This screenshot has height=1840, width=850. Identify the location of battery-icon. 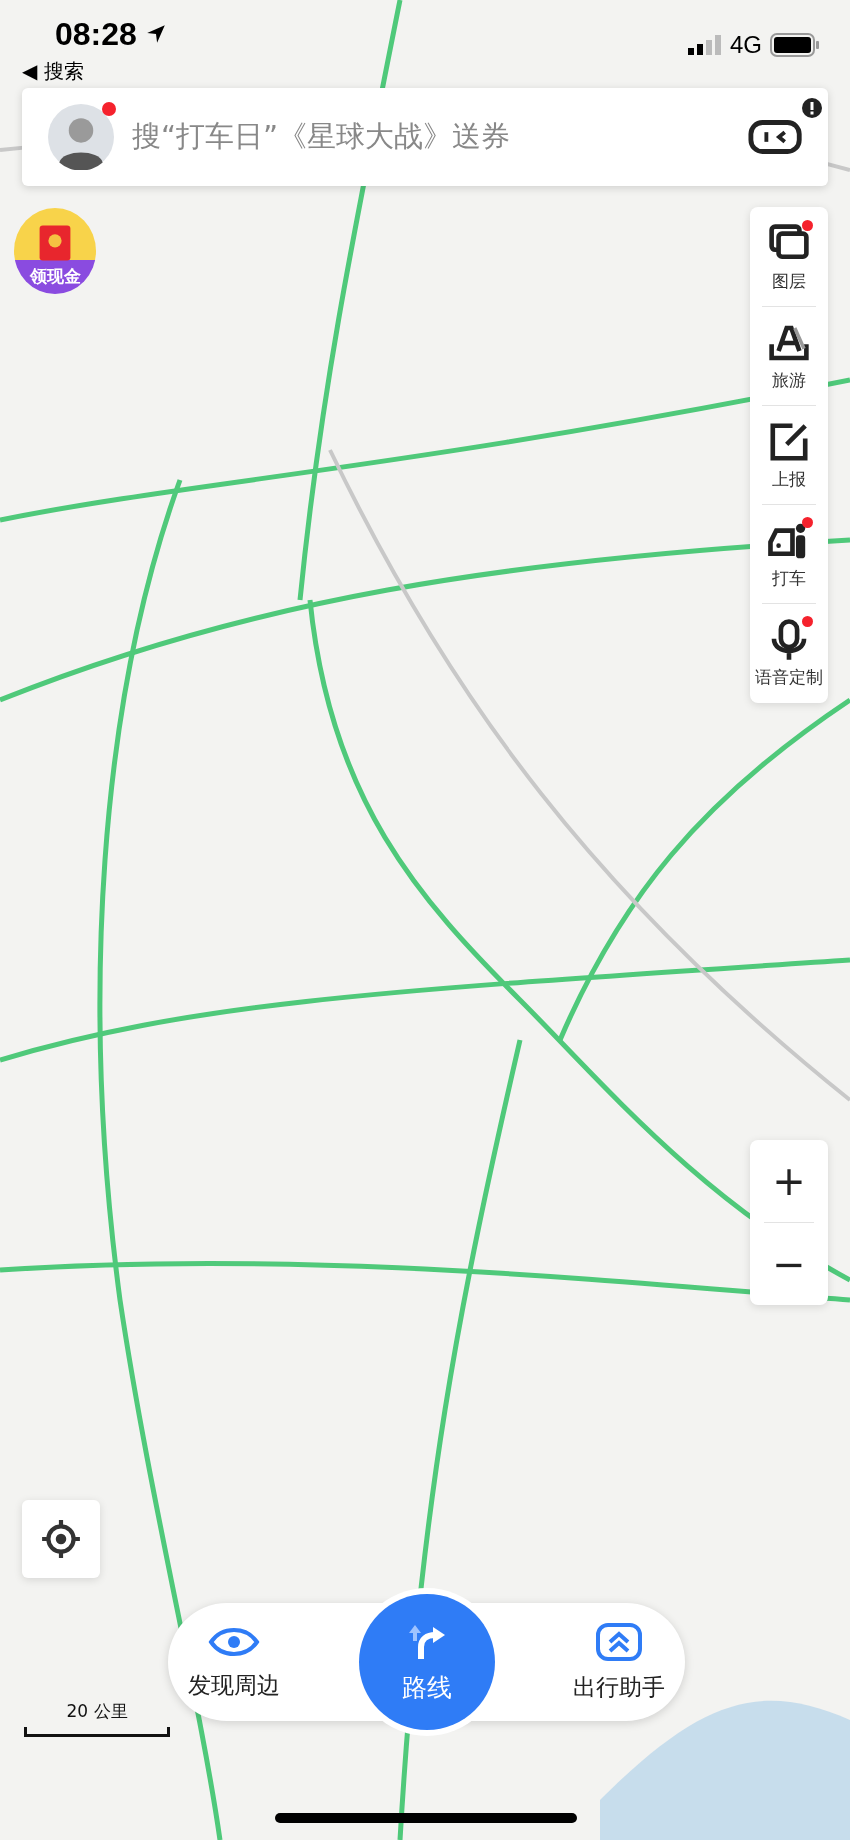
(795, 45).